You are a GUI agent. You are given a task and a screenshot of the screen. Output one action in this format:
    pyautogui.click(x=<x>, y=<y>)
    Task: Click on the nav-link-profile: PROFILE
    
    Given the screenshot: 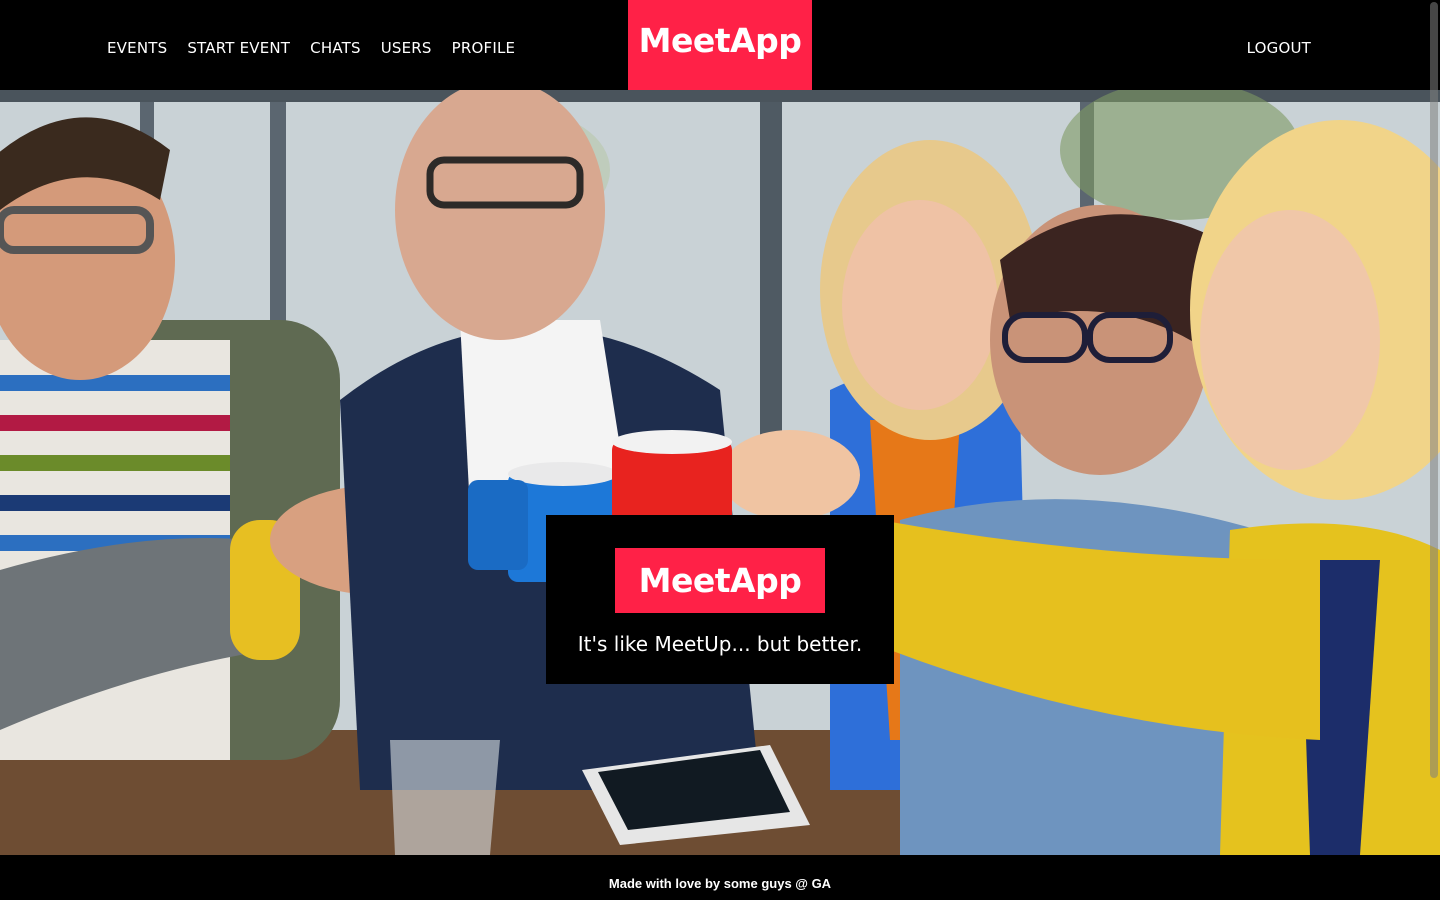 What is the action you would take?
    pyautogui.click(x=484, y=48)
    